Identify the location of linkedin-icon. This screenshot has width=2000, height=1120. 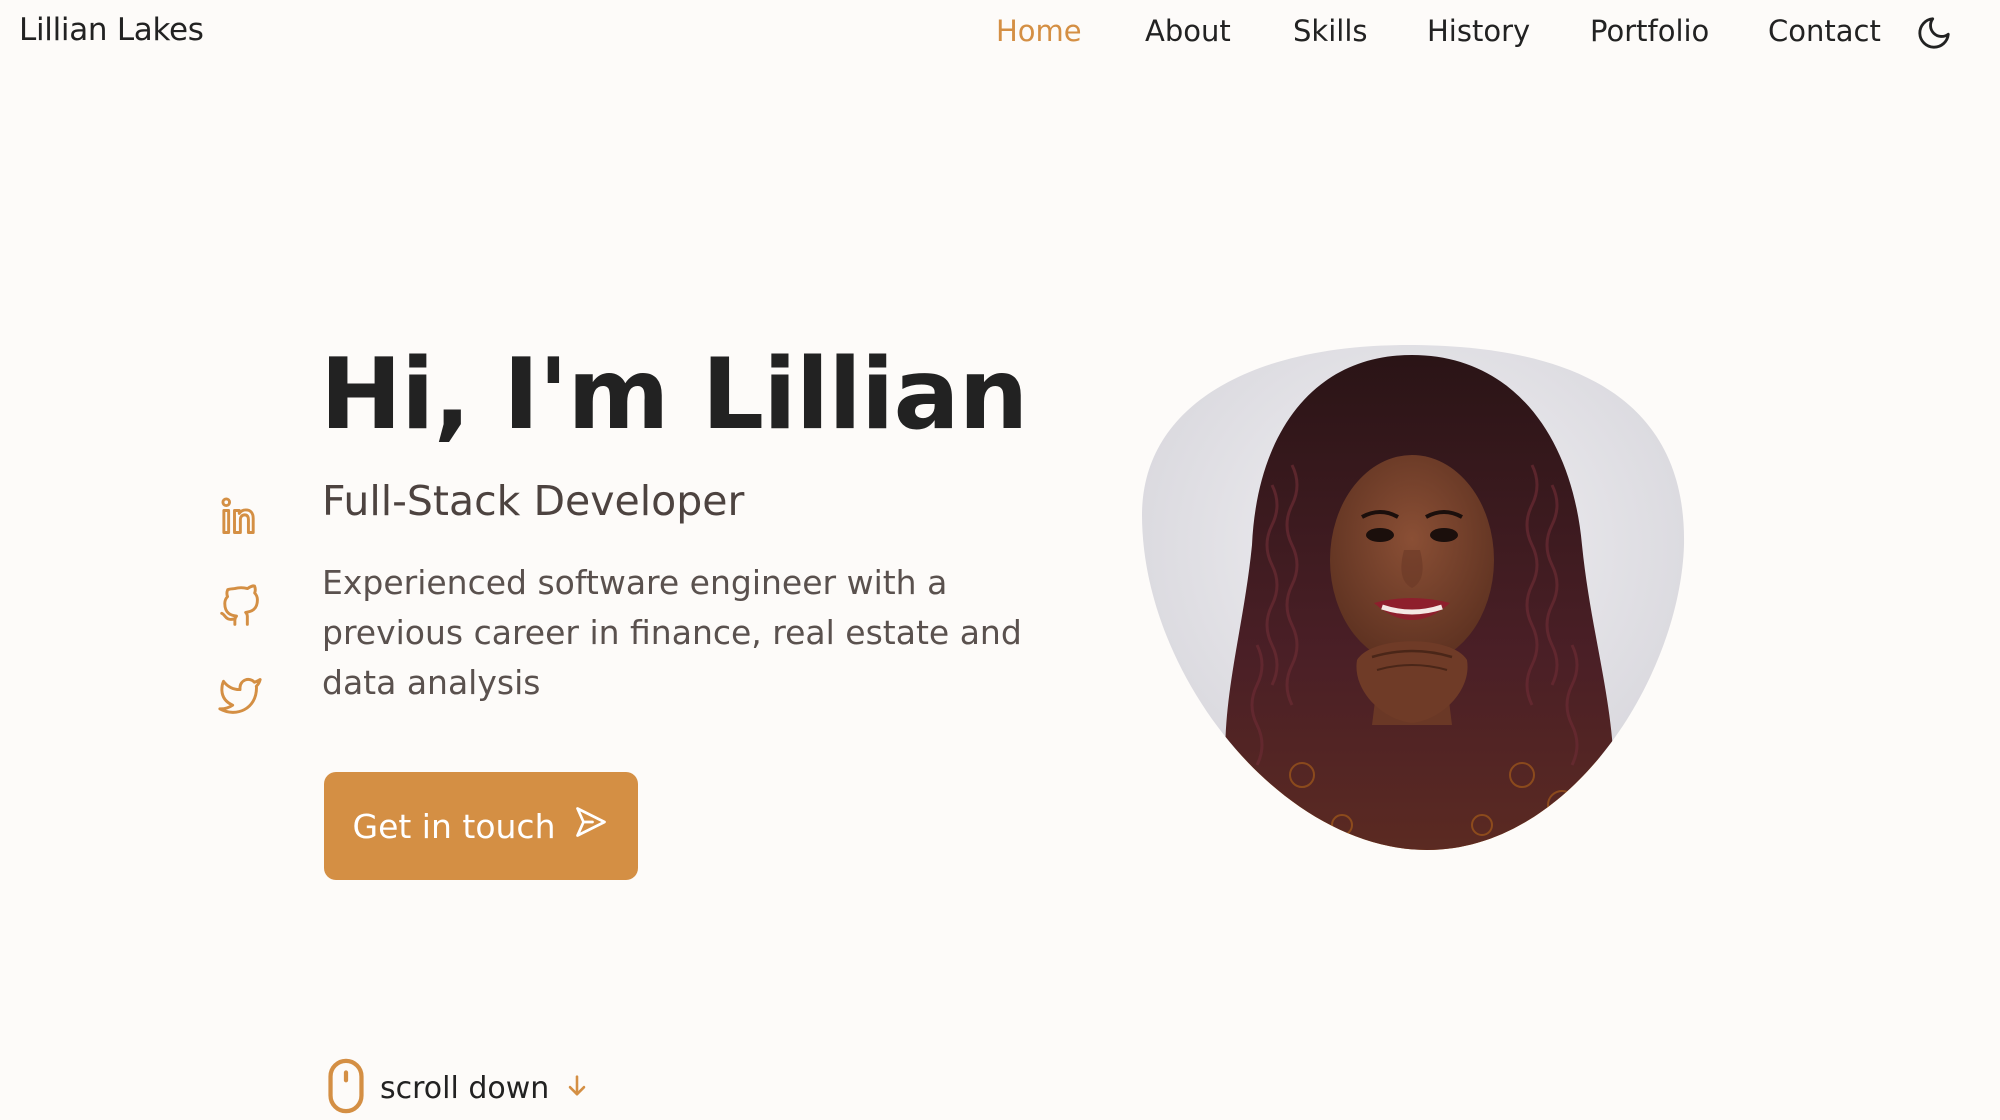
(240, 516).